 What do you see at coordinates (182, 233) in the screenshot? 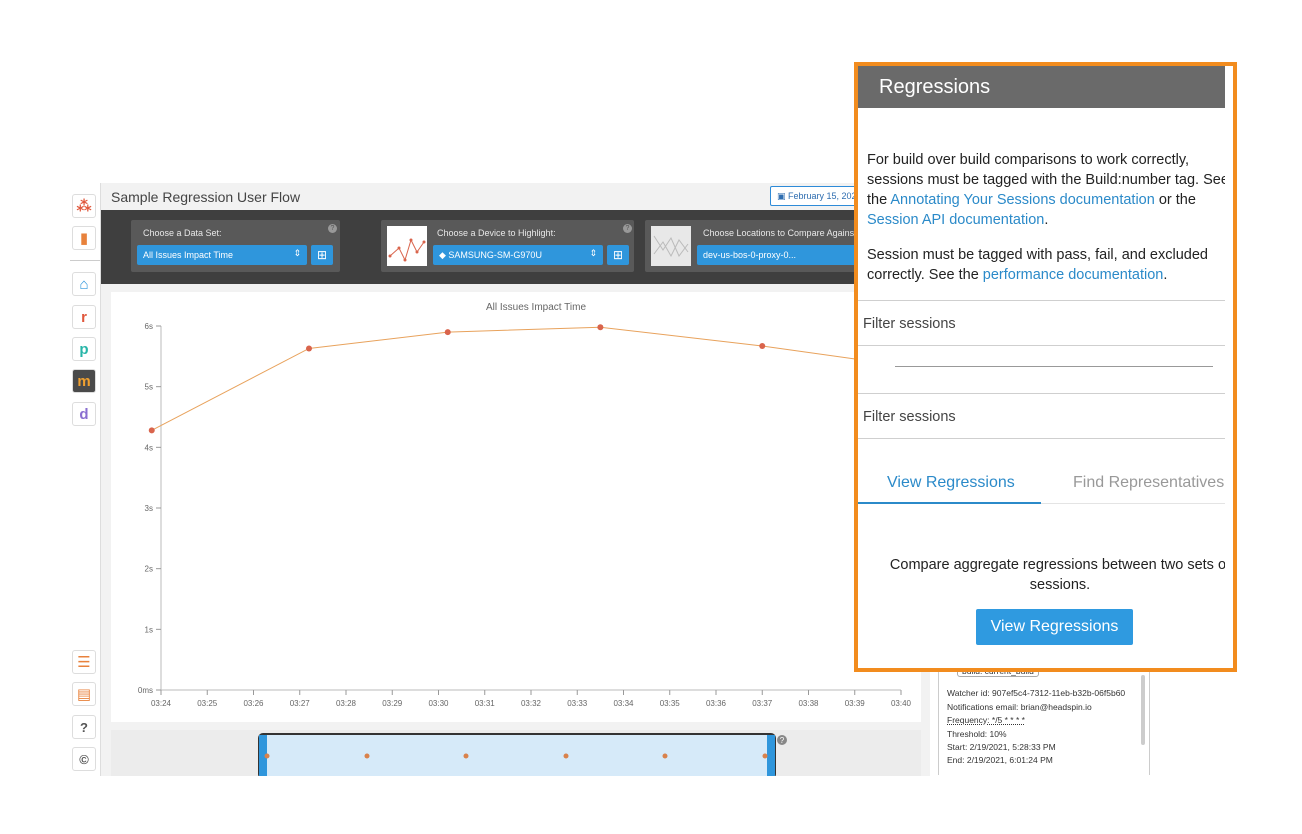
I see `dataset-label: Choose a Data Set:` at bounding box center [182, 233].